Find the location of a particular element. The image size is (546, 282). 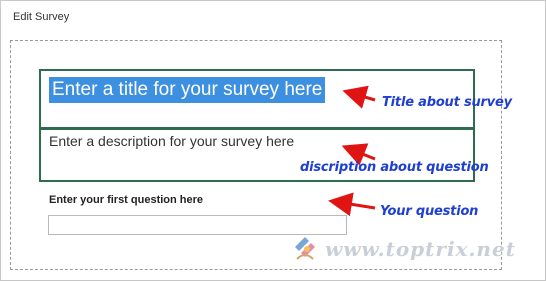

title-annotation: Title about survey is located at coordinates (447, 102).